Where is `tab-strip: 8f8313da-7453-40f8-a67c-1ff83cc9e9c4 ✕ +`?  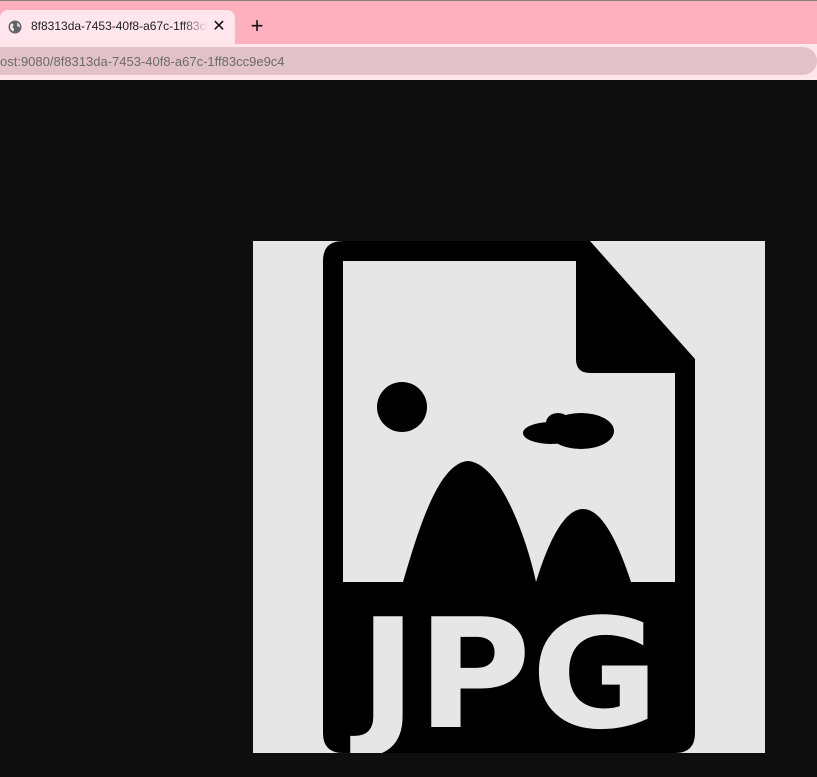 tab-strip: 8f8313da-7453-40f8-a67c-1ff83cc9e9c4 ✕ + is located at coordinates (408, 22).